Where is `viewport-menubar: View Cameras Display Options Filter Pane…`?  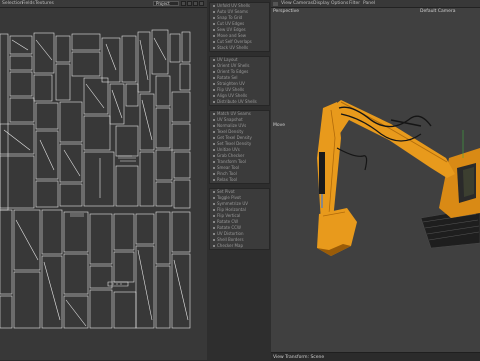 viewport-menubar: View Cameras Display Options Filter Pane… is located at coordinates (375, 4).